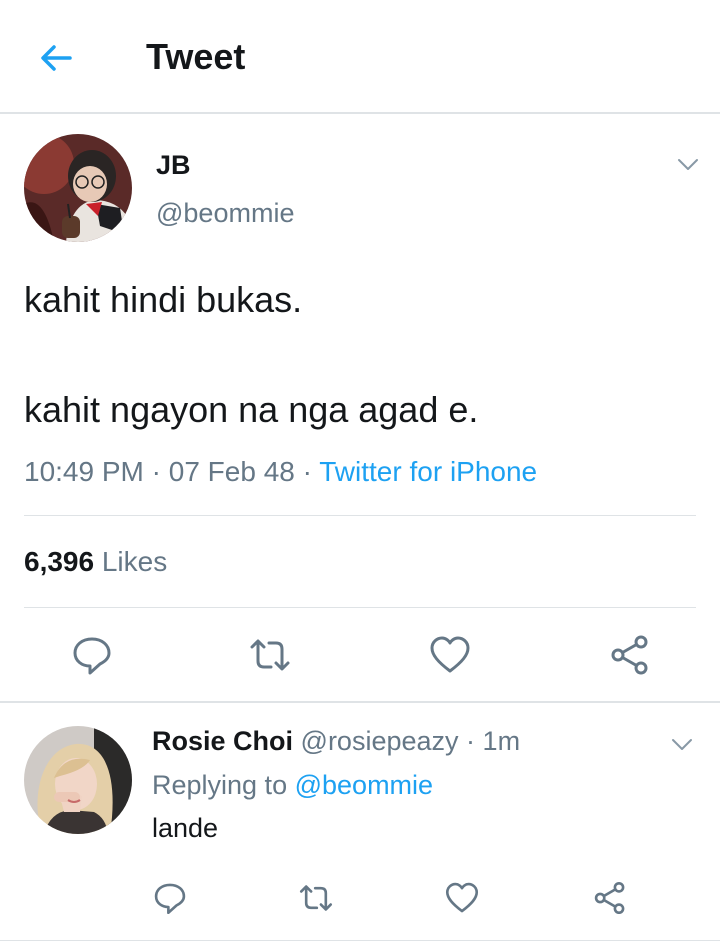  Describe the element at coordinates (78, 780) in the screenshot. I see `reply-author-avatar` at that location.